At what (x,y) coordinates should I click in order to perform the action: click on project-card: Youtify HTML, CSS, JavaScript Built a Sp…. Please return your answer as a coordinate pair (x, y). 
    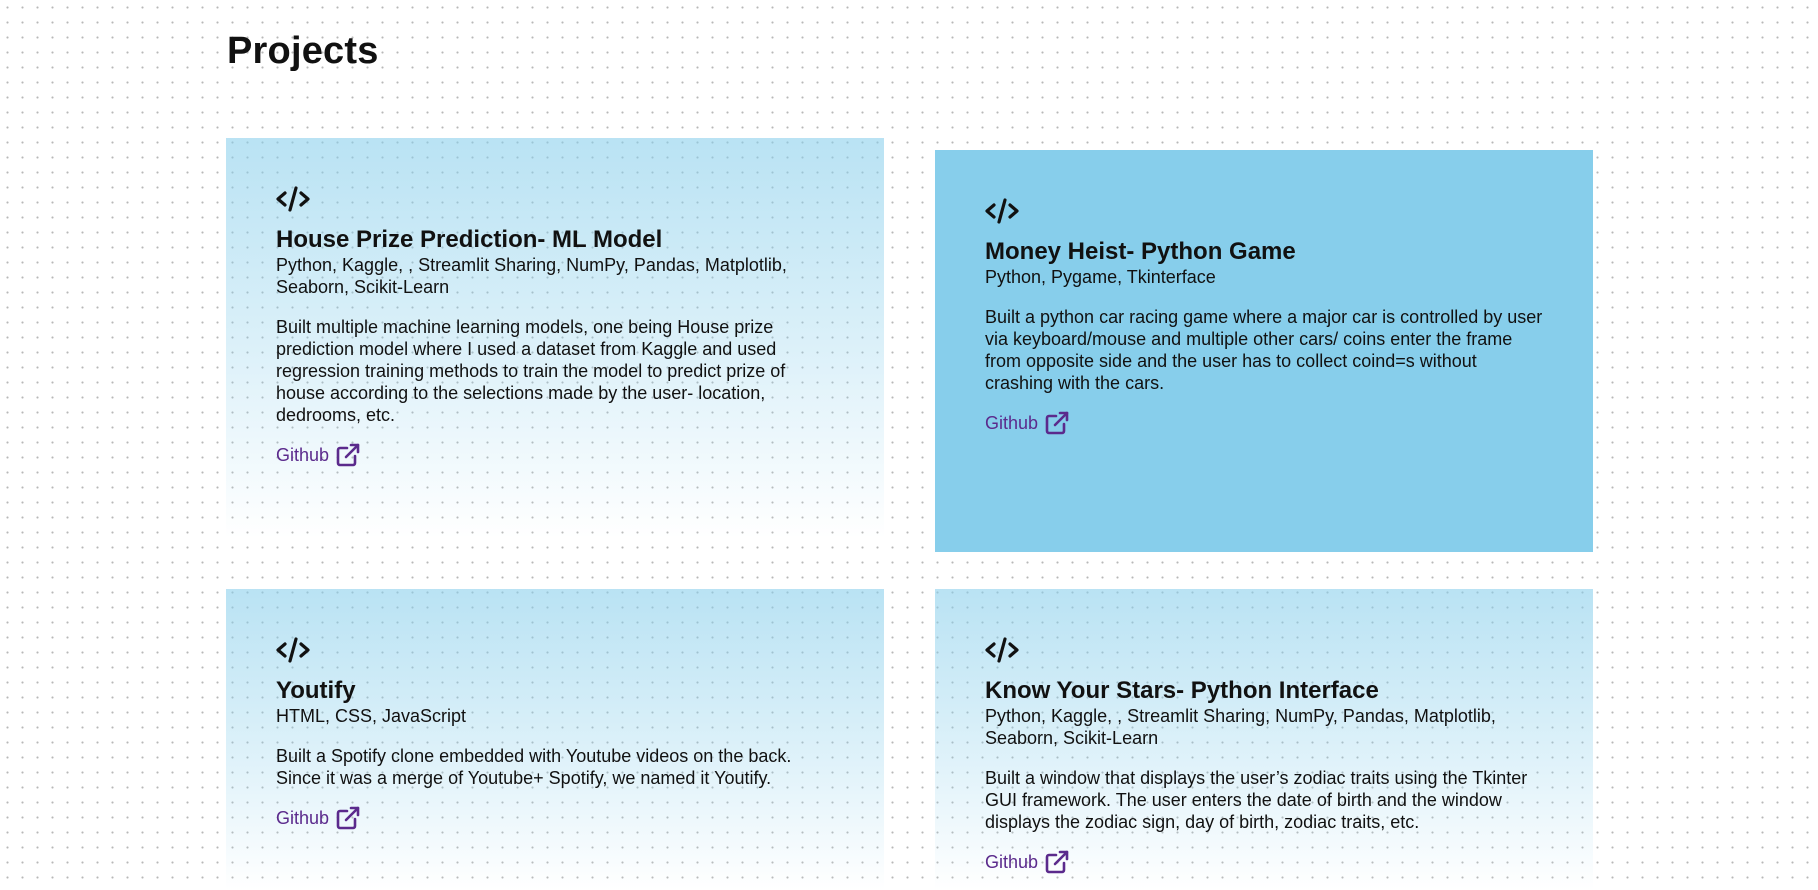
    Looking at the image, I should click on (555, 739).